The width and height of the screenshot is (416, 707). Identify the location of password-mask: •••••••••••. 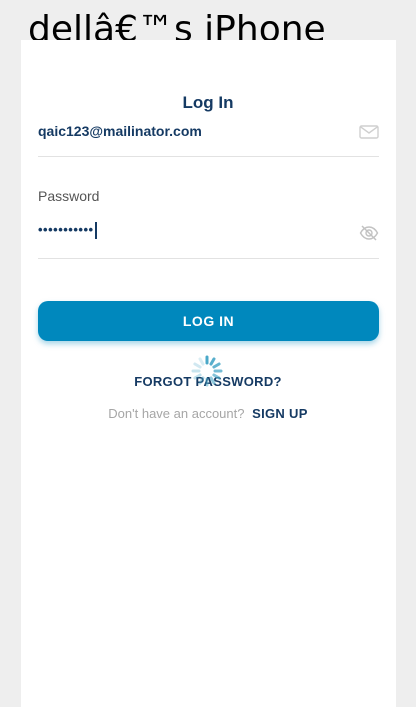
(66, 229).